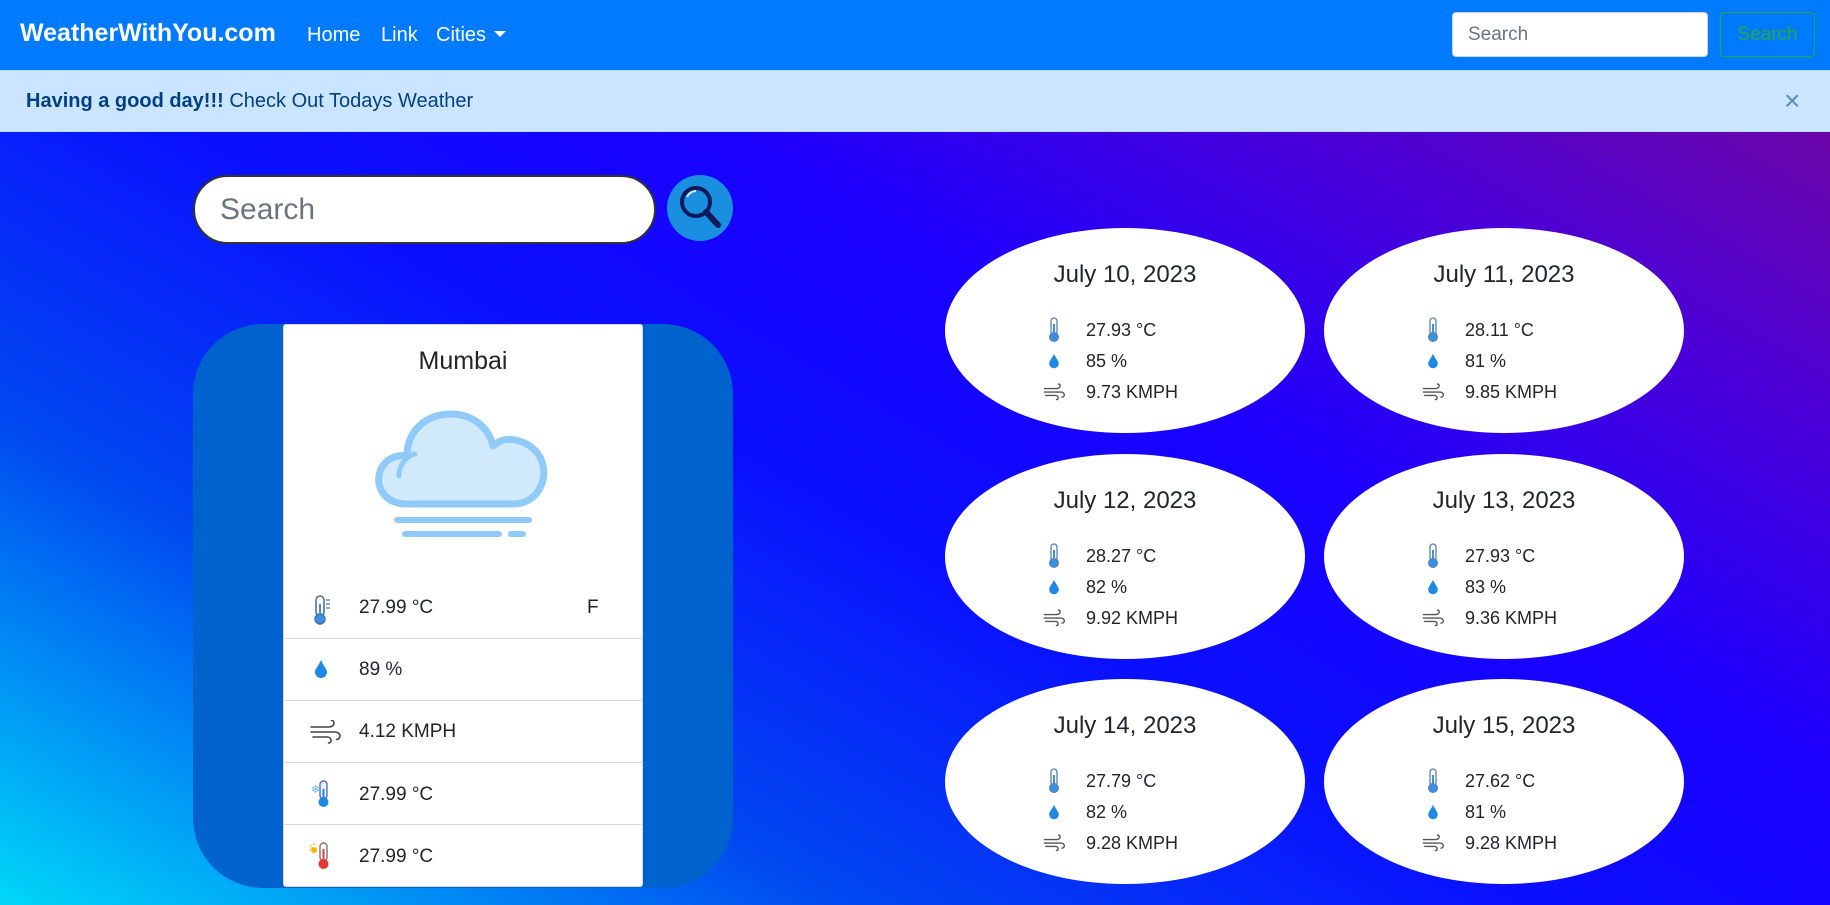 Image resolution: width=1830 pixels, height=905 pixels. What do you see at coordinates (1132, 617) in the screenshot?
I see `forecast-wind: 9.92 KMPH` at bounding box center [1132, 617].